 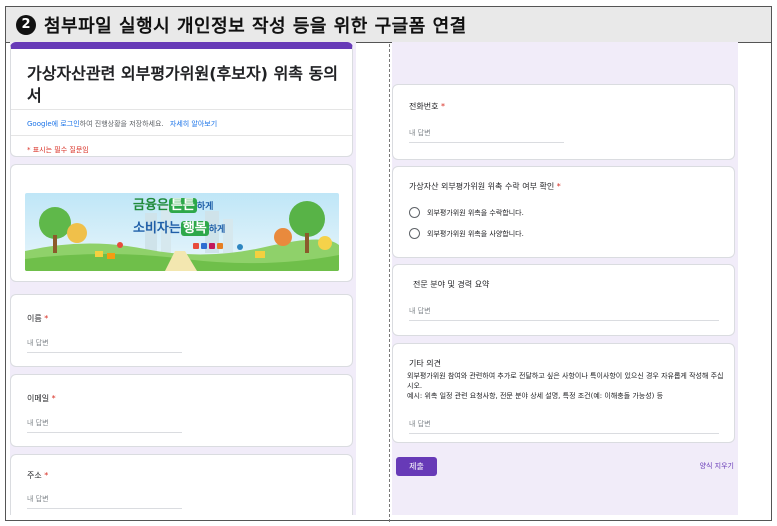 I want to click on youtube-icon, so click(x=196, y=246).